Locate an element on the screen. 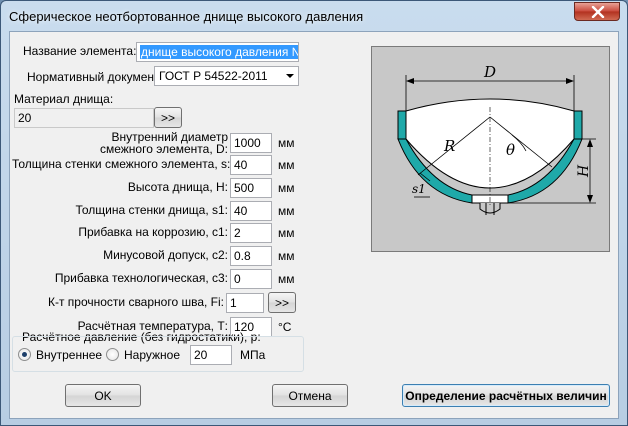 Image resolution: width=628 pixels, height=426 pixels. d-label: D is located at coordinates (489, 72).